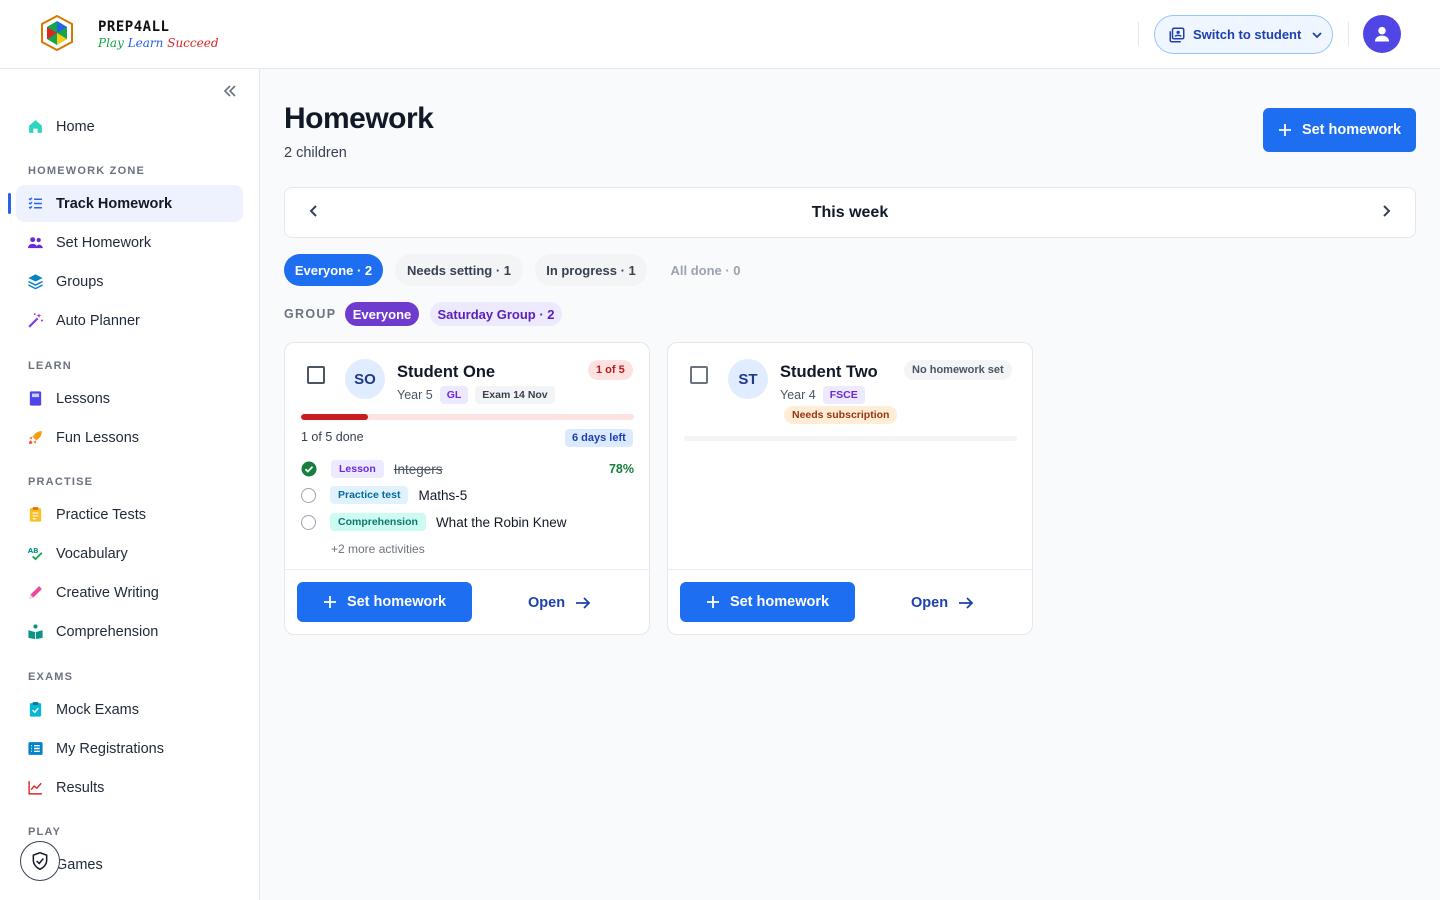  I want to click on sidebar-item-vocabulary: AB Vocabulary, so click(129, 553).